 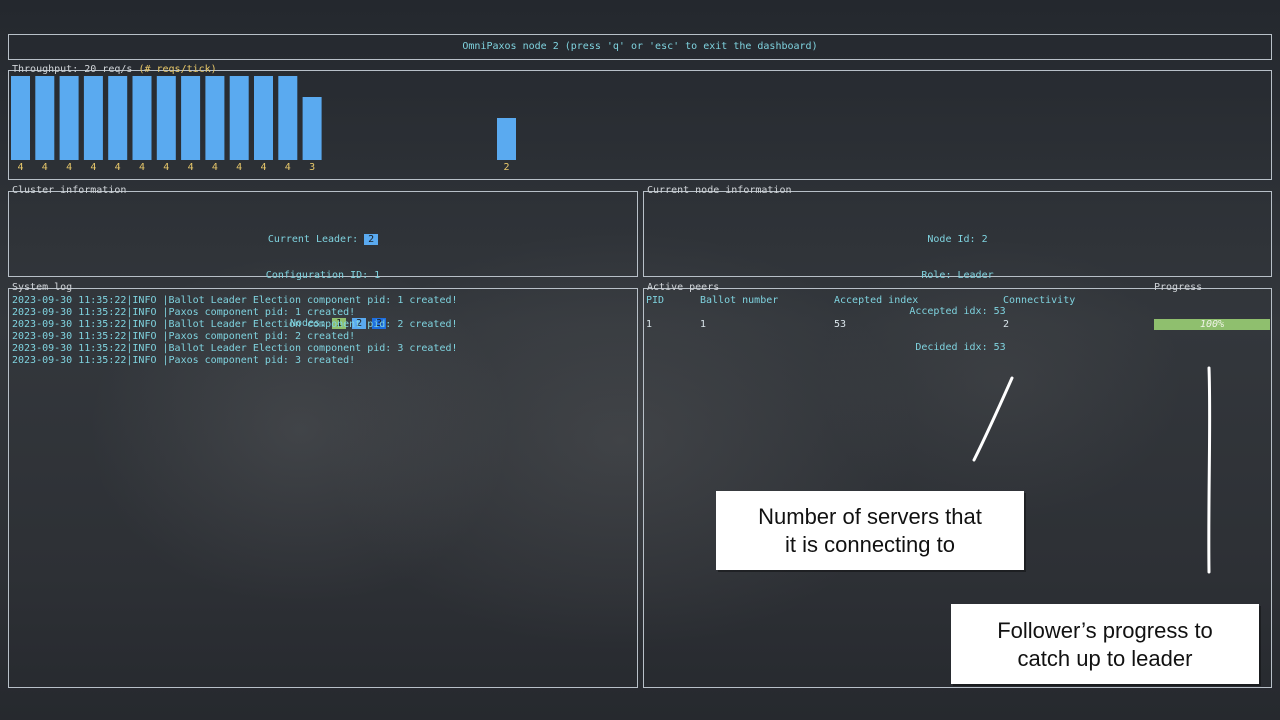 I want to click on peer-row-connectivity: 2, so click(x=1006, y=324).